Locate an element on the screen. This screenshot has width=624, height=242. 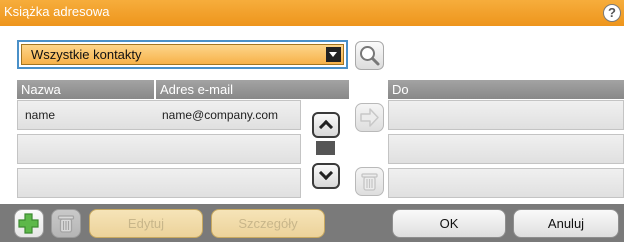
add-contact-button is located at coordinates (29, 223).